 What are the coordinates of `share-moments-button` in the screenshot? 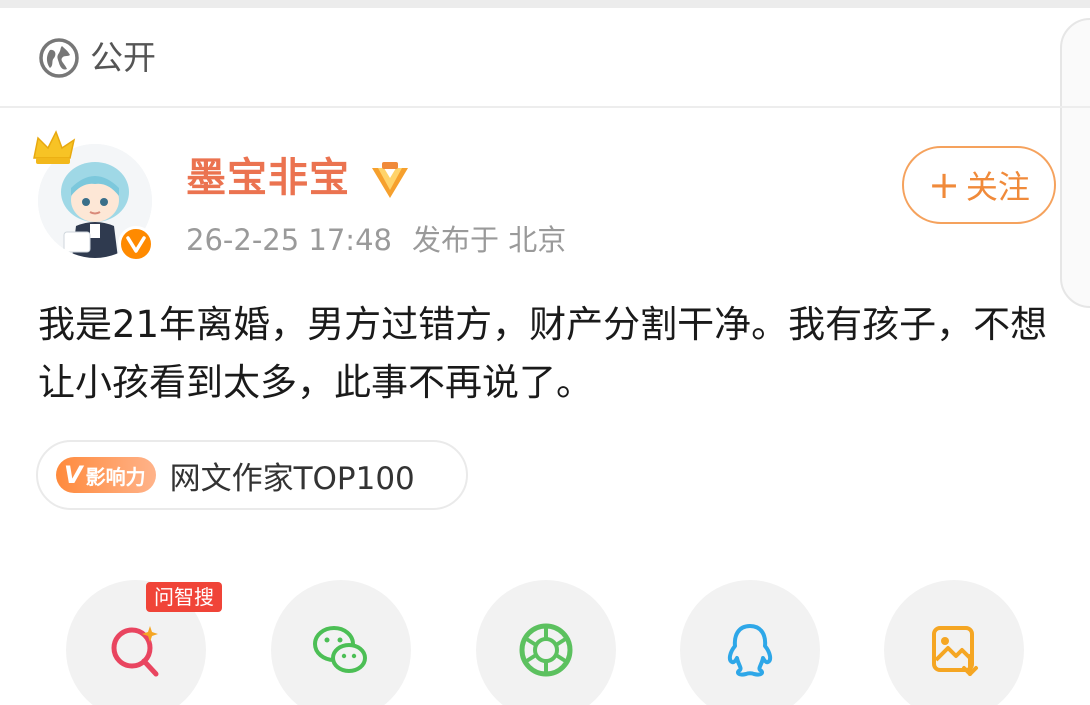 It's located at (546, 642).